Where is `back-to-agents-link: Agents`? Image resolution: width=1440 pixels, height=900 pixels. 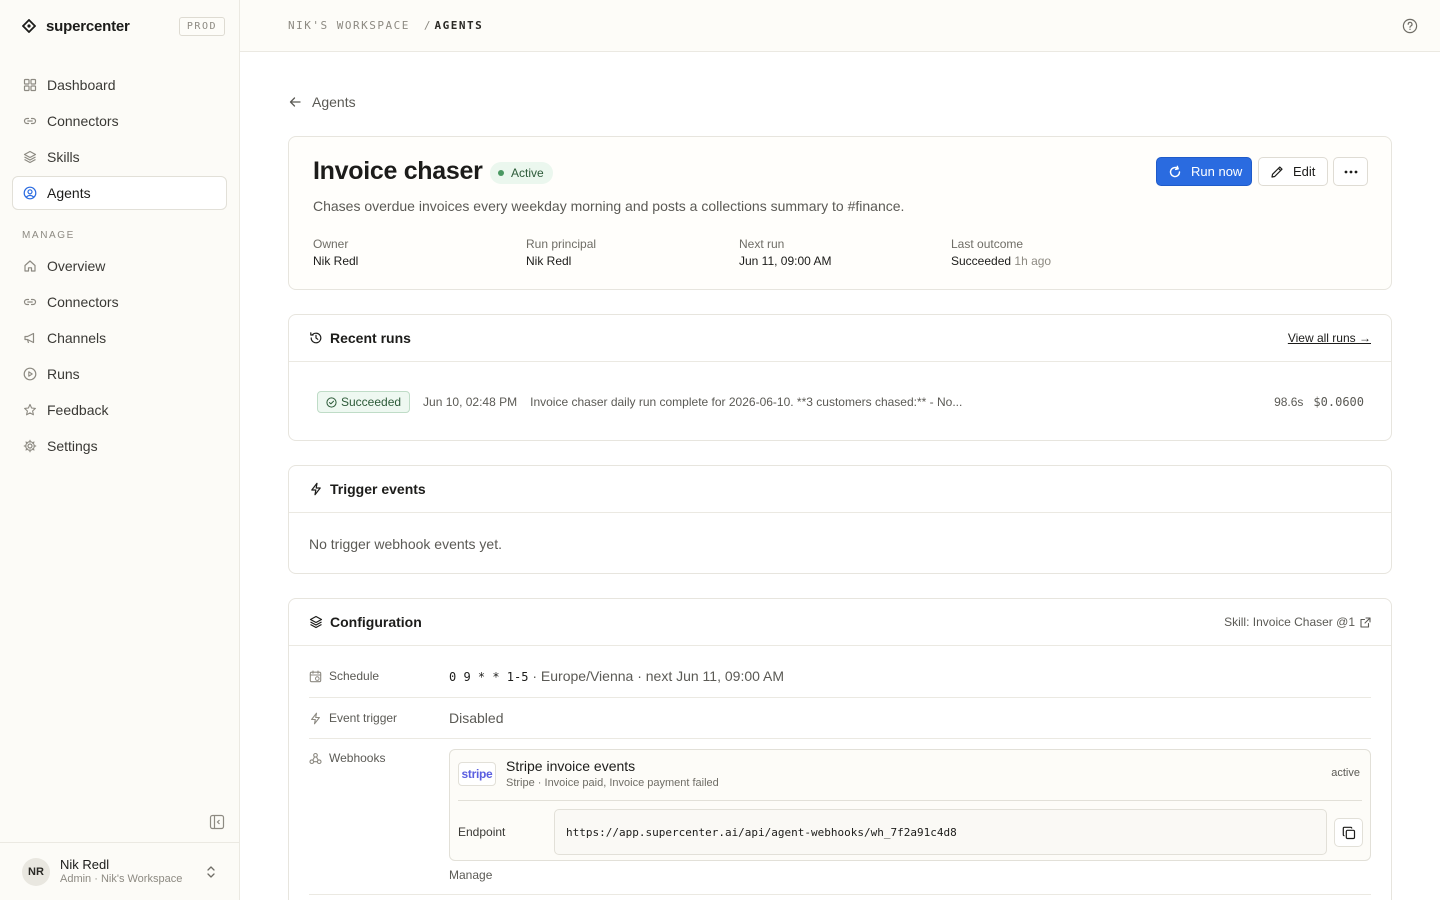
back-to-agents-link: Agents is located at coordinates (322, 102).